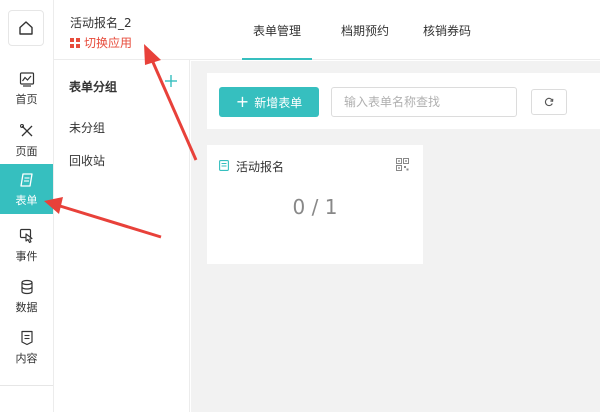  I want to click on switch-app-link: 切换应用, so click(101, 42).